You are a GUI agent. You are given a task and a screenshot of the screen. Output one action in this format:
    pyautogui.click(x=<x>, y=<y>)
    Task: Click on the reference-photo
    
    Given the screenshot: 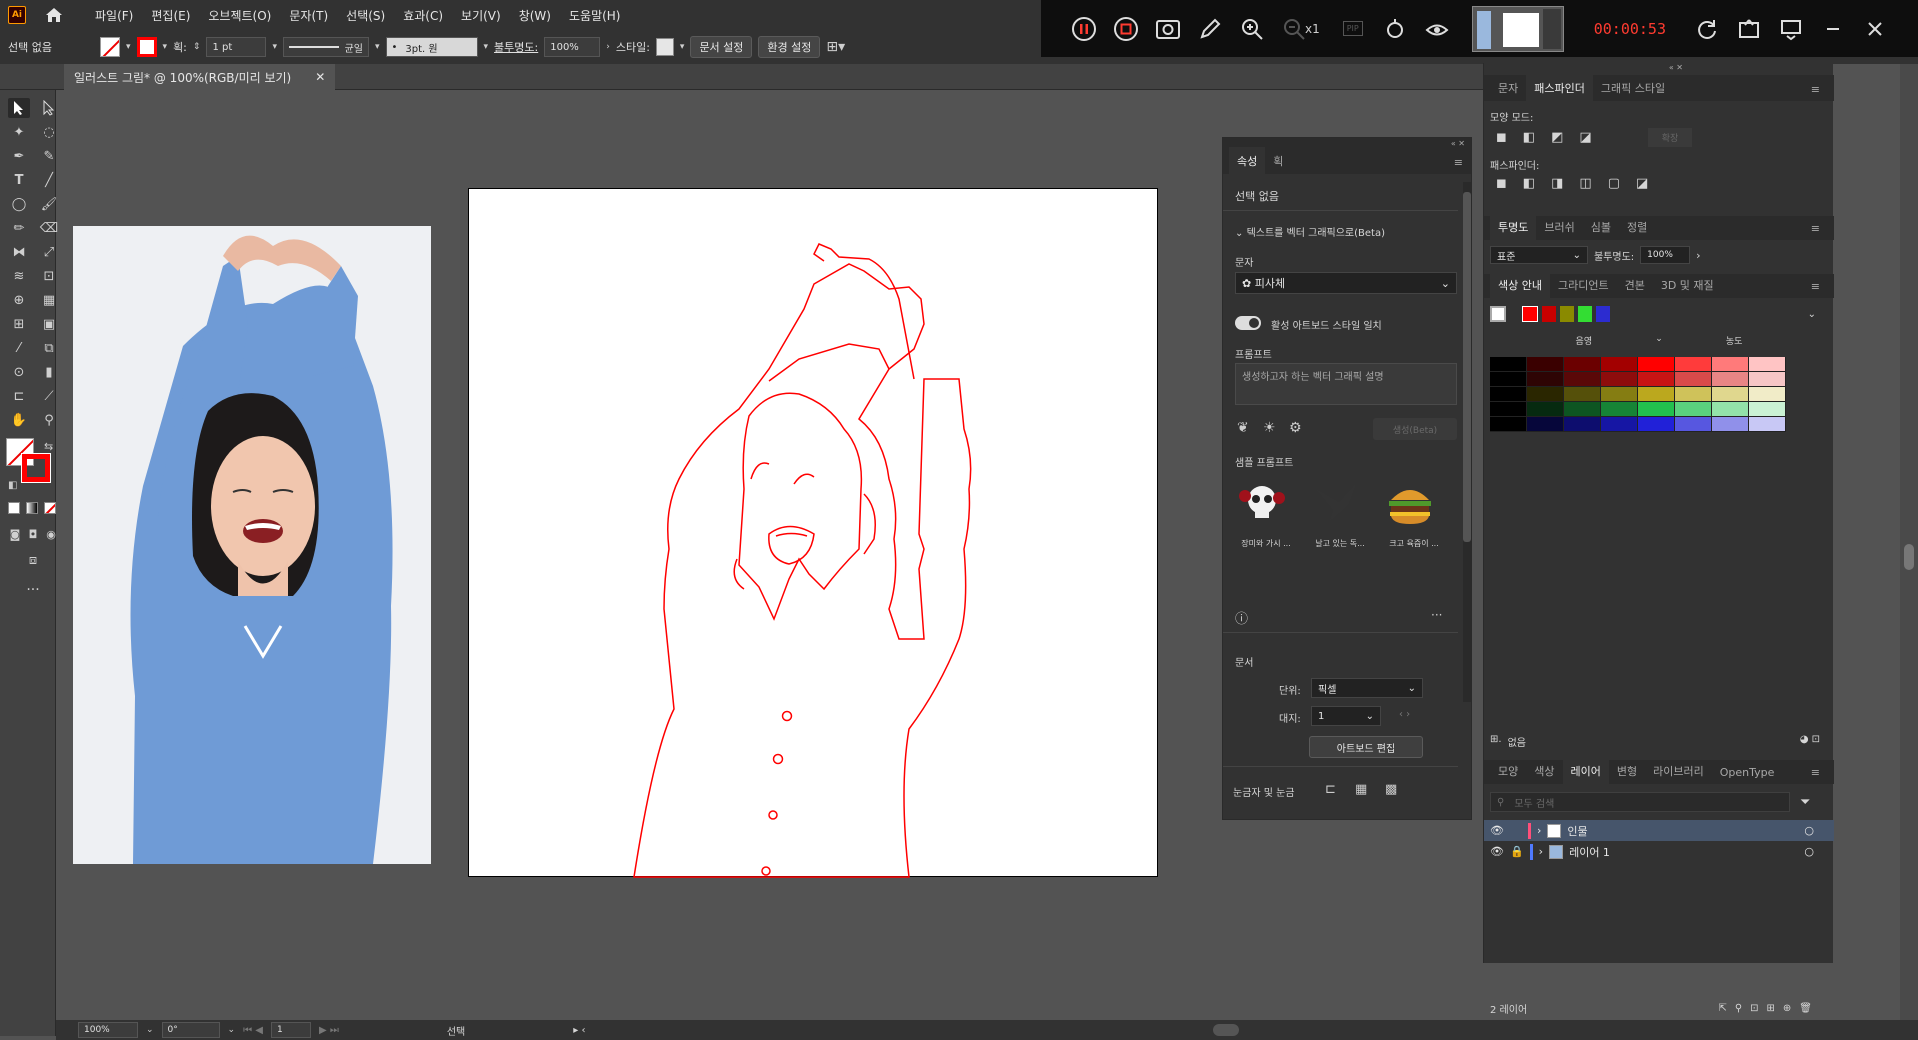 What is the action you would take?
    pyautogui.click(x=252, y=545)
    